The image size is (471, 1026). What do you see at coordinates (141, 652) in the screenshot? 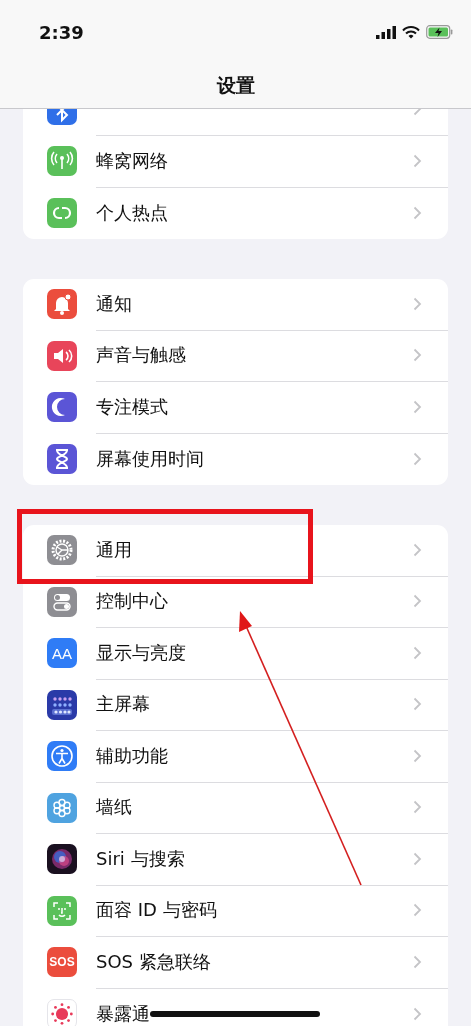
I see `row-label: 显示与亮度` at bounding box center [141, 652].